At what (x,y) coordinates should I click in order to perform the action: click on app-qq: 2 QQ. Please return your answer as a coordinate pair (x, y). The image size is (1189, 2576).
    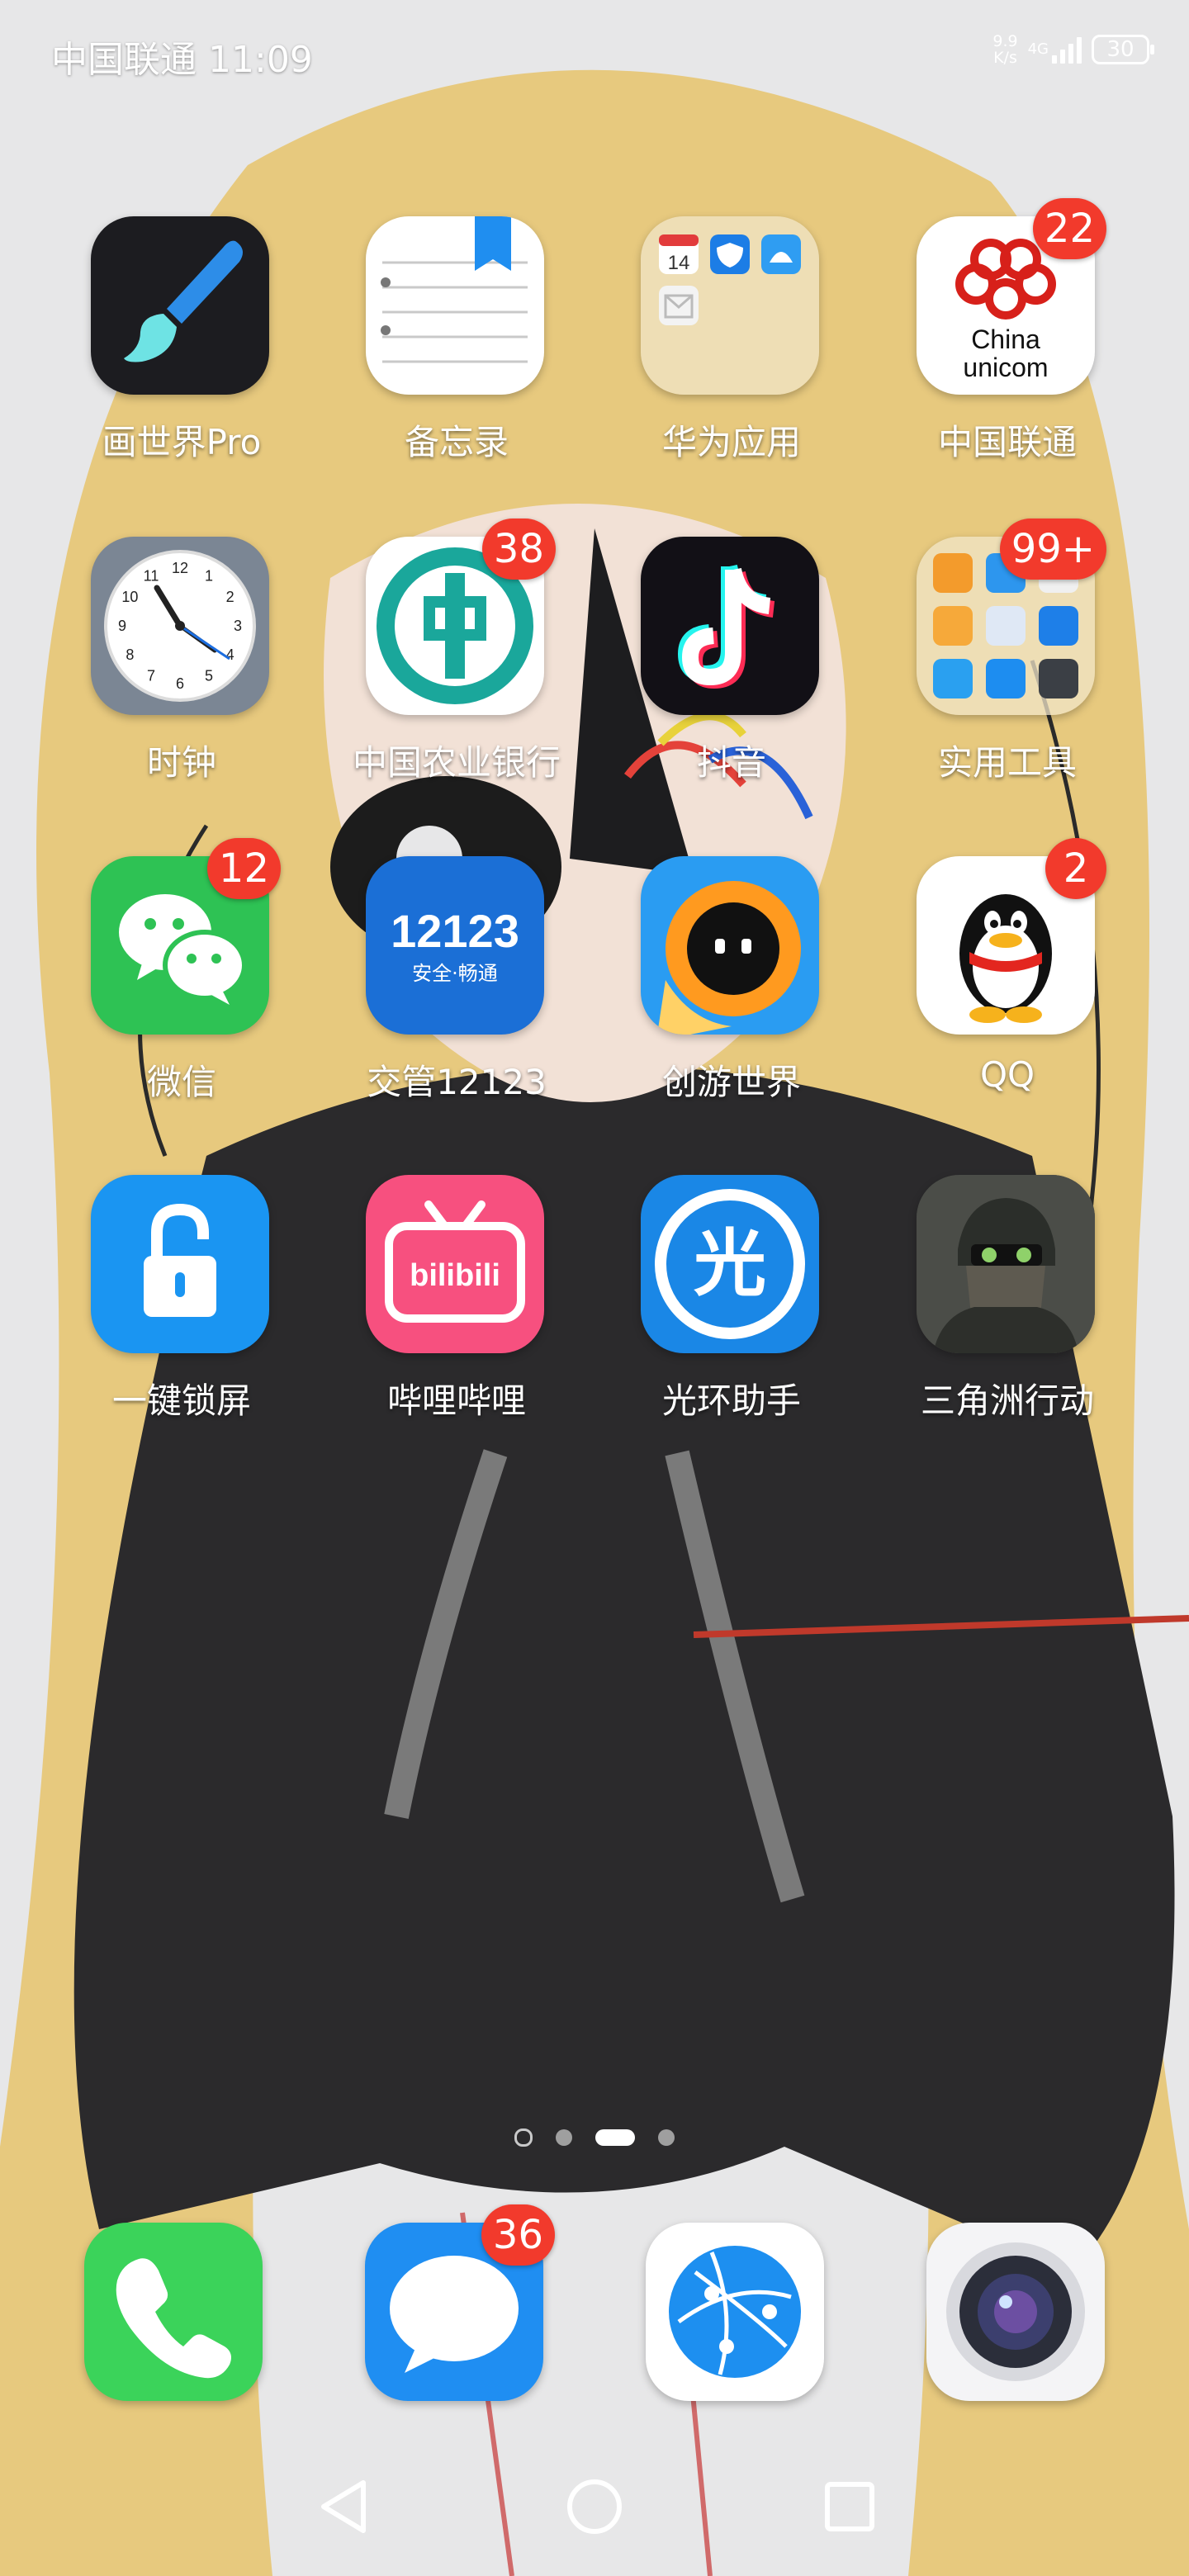
    Looking at the image, I should click on (1007, 983).